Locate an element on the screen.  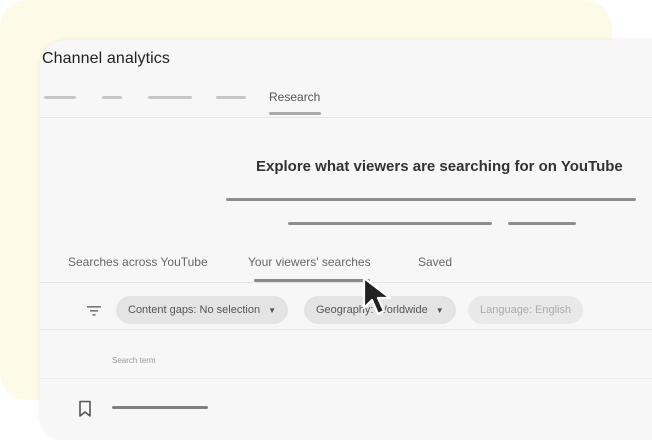
chip-label: Content gaps: No selection is located at coordinates (194, 310).